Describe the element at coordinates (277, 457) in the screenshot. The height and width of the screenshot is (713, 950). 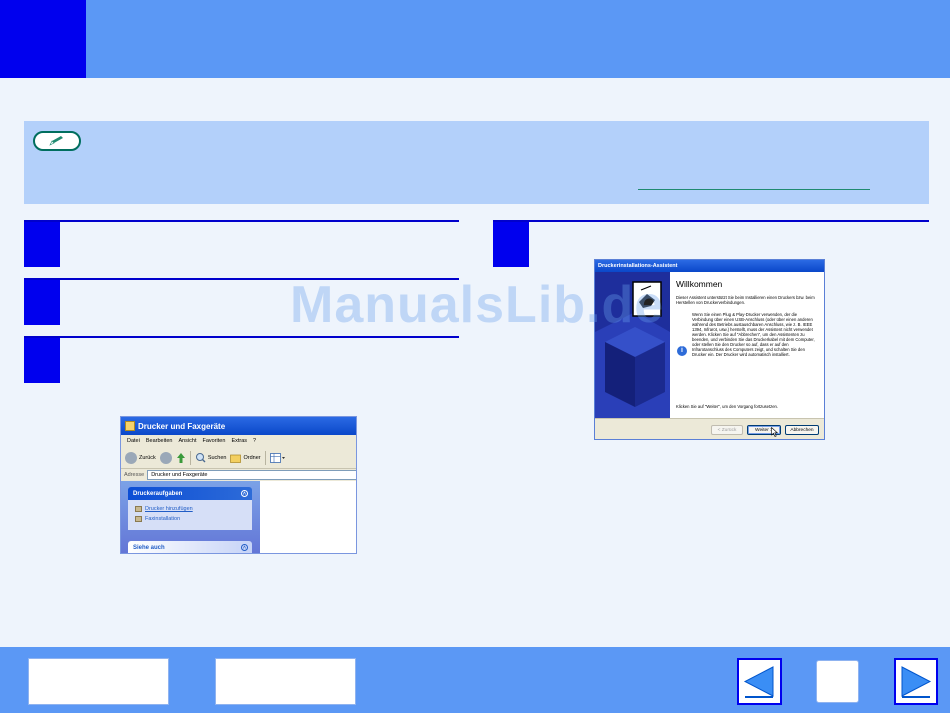
I see `view-grid-icon` at that location.